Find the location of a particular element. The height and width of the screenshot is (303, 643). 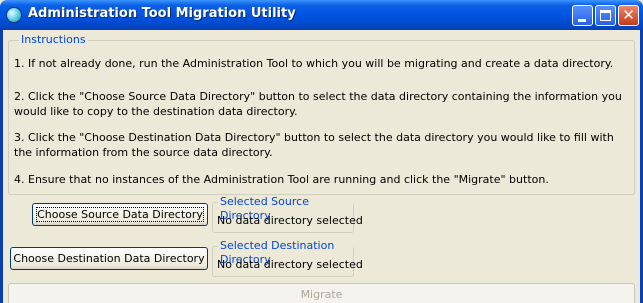

close-button: ✕ is located at coordinates (628, 15).